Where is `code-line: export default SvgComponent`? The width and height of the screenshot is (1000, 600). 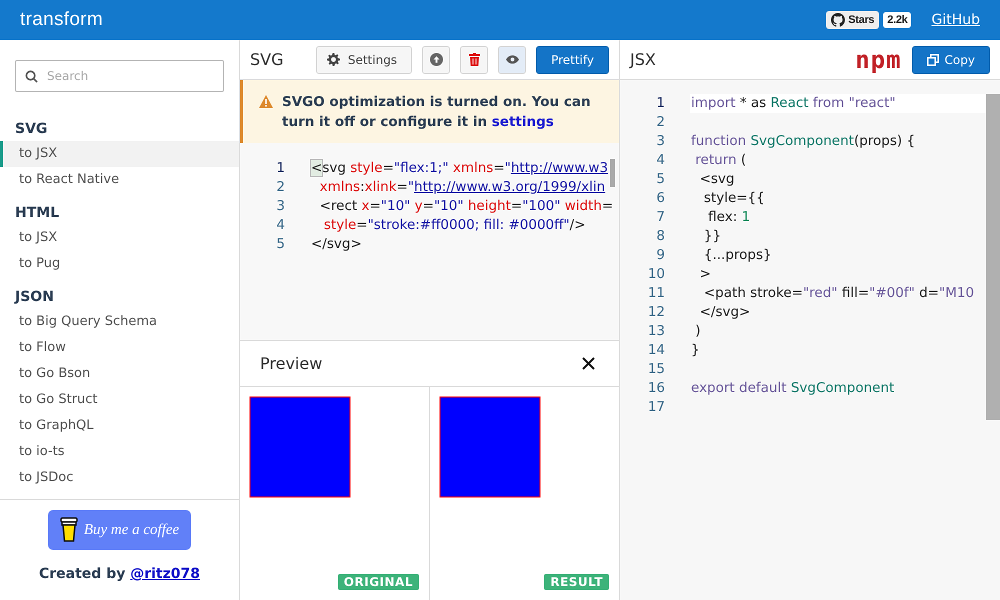
code-line: export default SvgComponent is located at coordinates (792, 388).